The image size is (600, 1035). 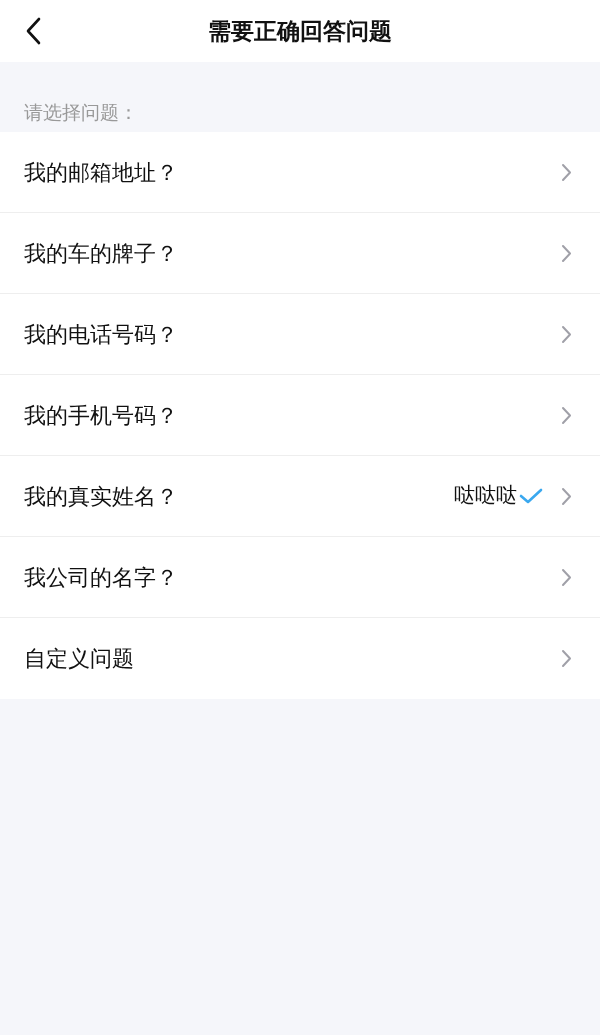 What do you see at coordinates (300, 334) in the screenshot?
I see `question-item: 我的电话号码？` at bounding box center [300, 334].